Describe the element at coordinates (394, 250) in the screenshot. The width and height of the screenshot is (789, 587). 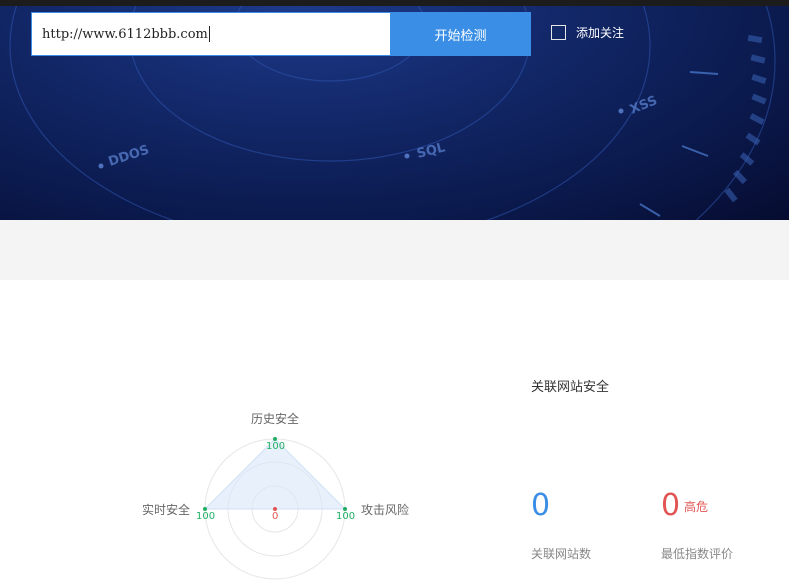
I see `section-divider` at that location.